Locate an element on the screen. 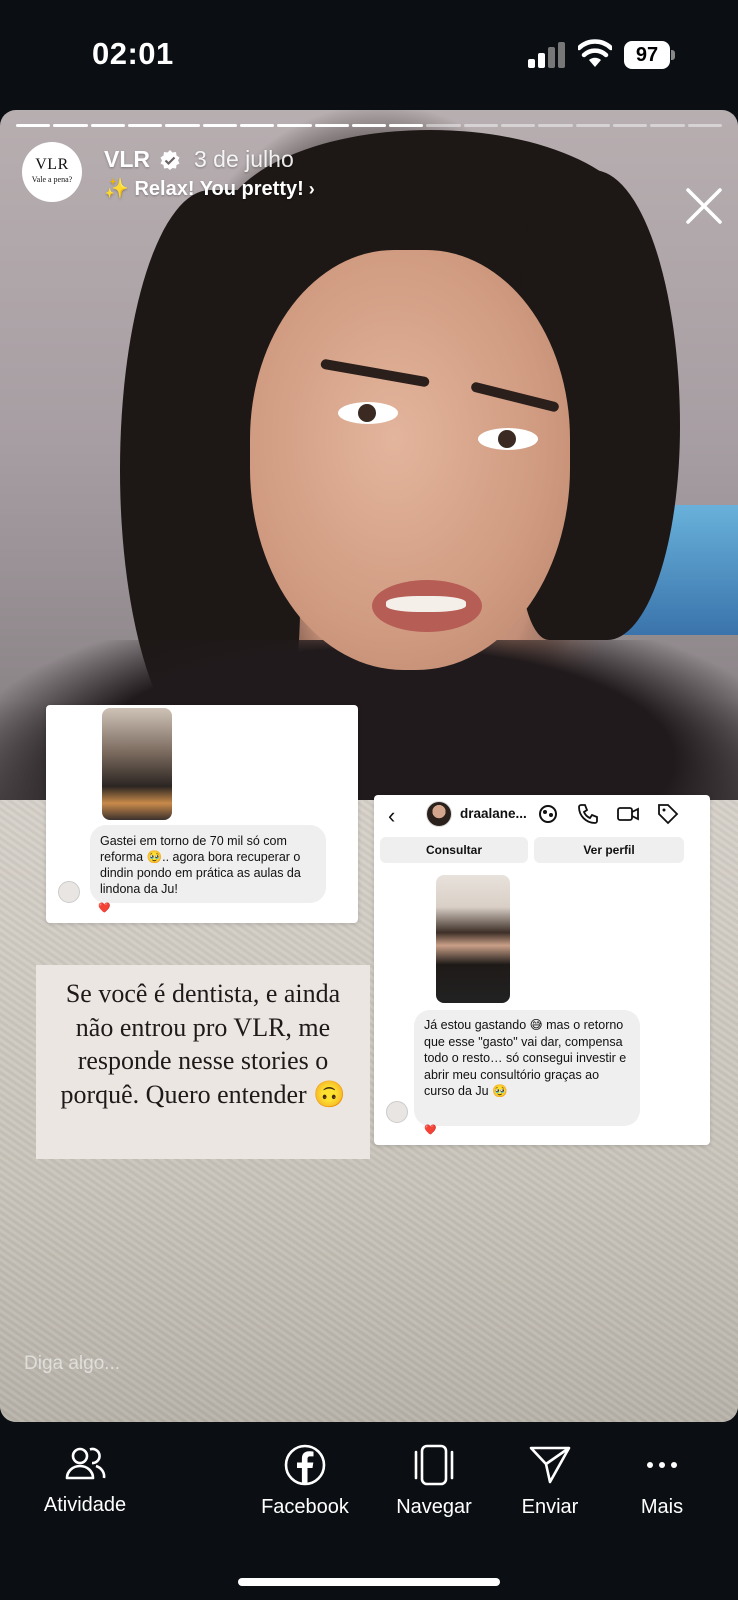  story-progress-bar is located at coordinates (369, 125).